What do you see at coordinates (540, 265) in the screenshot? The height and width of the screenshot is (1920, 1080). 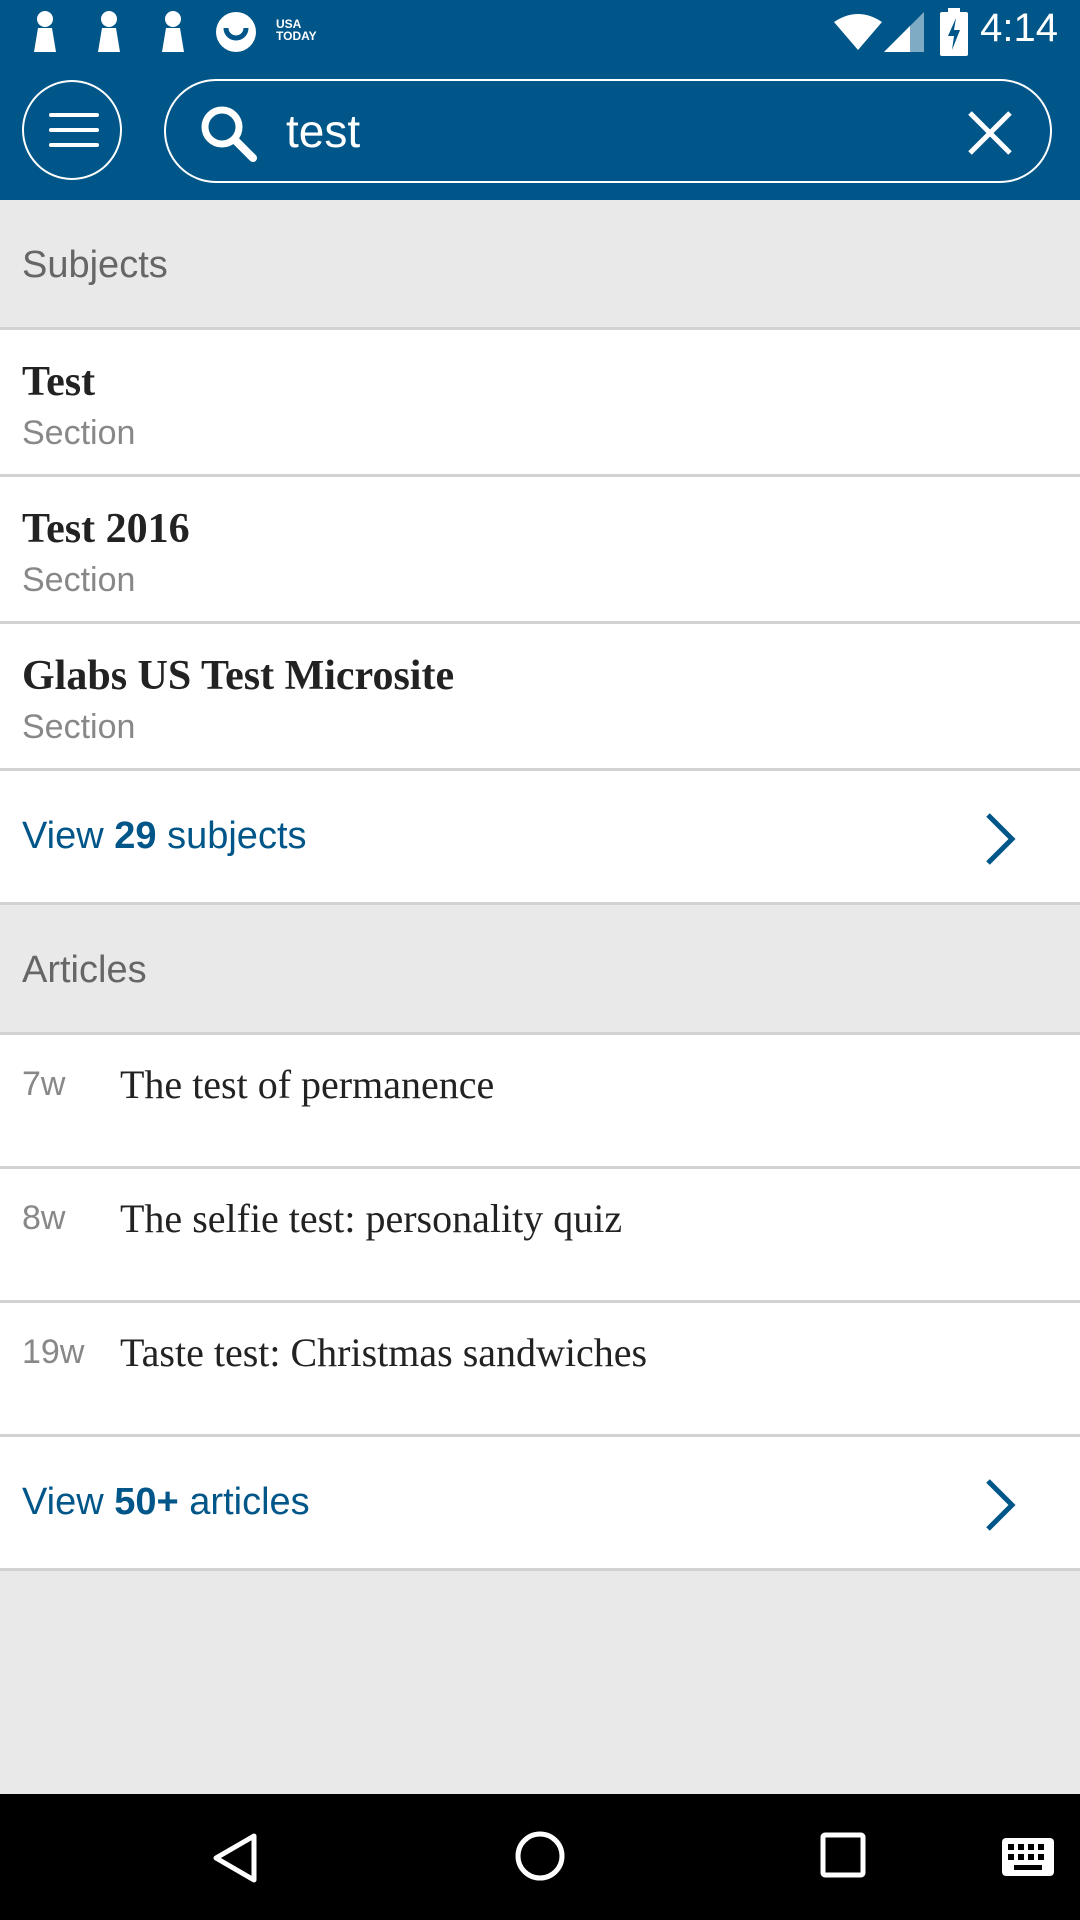 I see `subjects-header: Subjects` at bounding box center [540, 265].